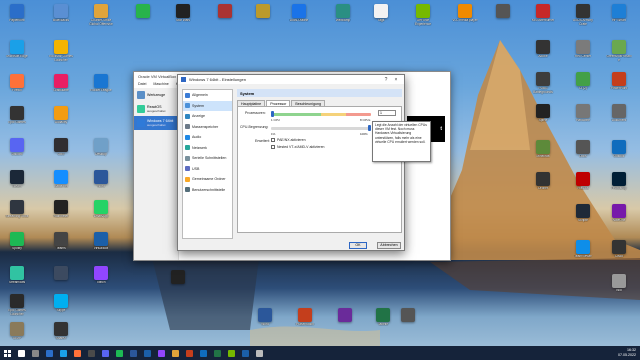  I want to click on vm-item-windows7: Windows 7 64bit ausgeschaltet, so click(156, 123).